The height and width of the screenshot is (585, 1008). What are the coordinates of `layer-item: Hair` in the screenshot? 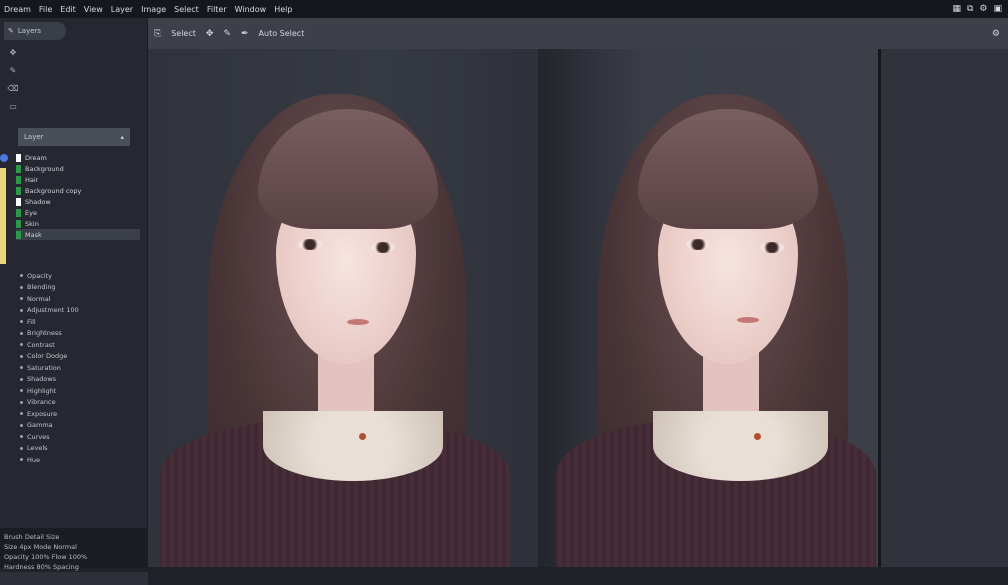 It's located at (78, 179).